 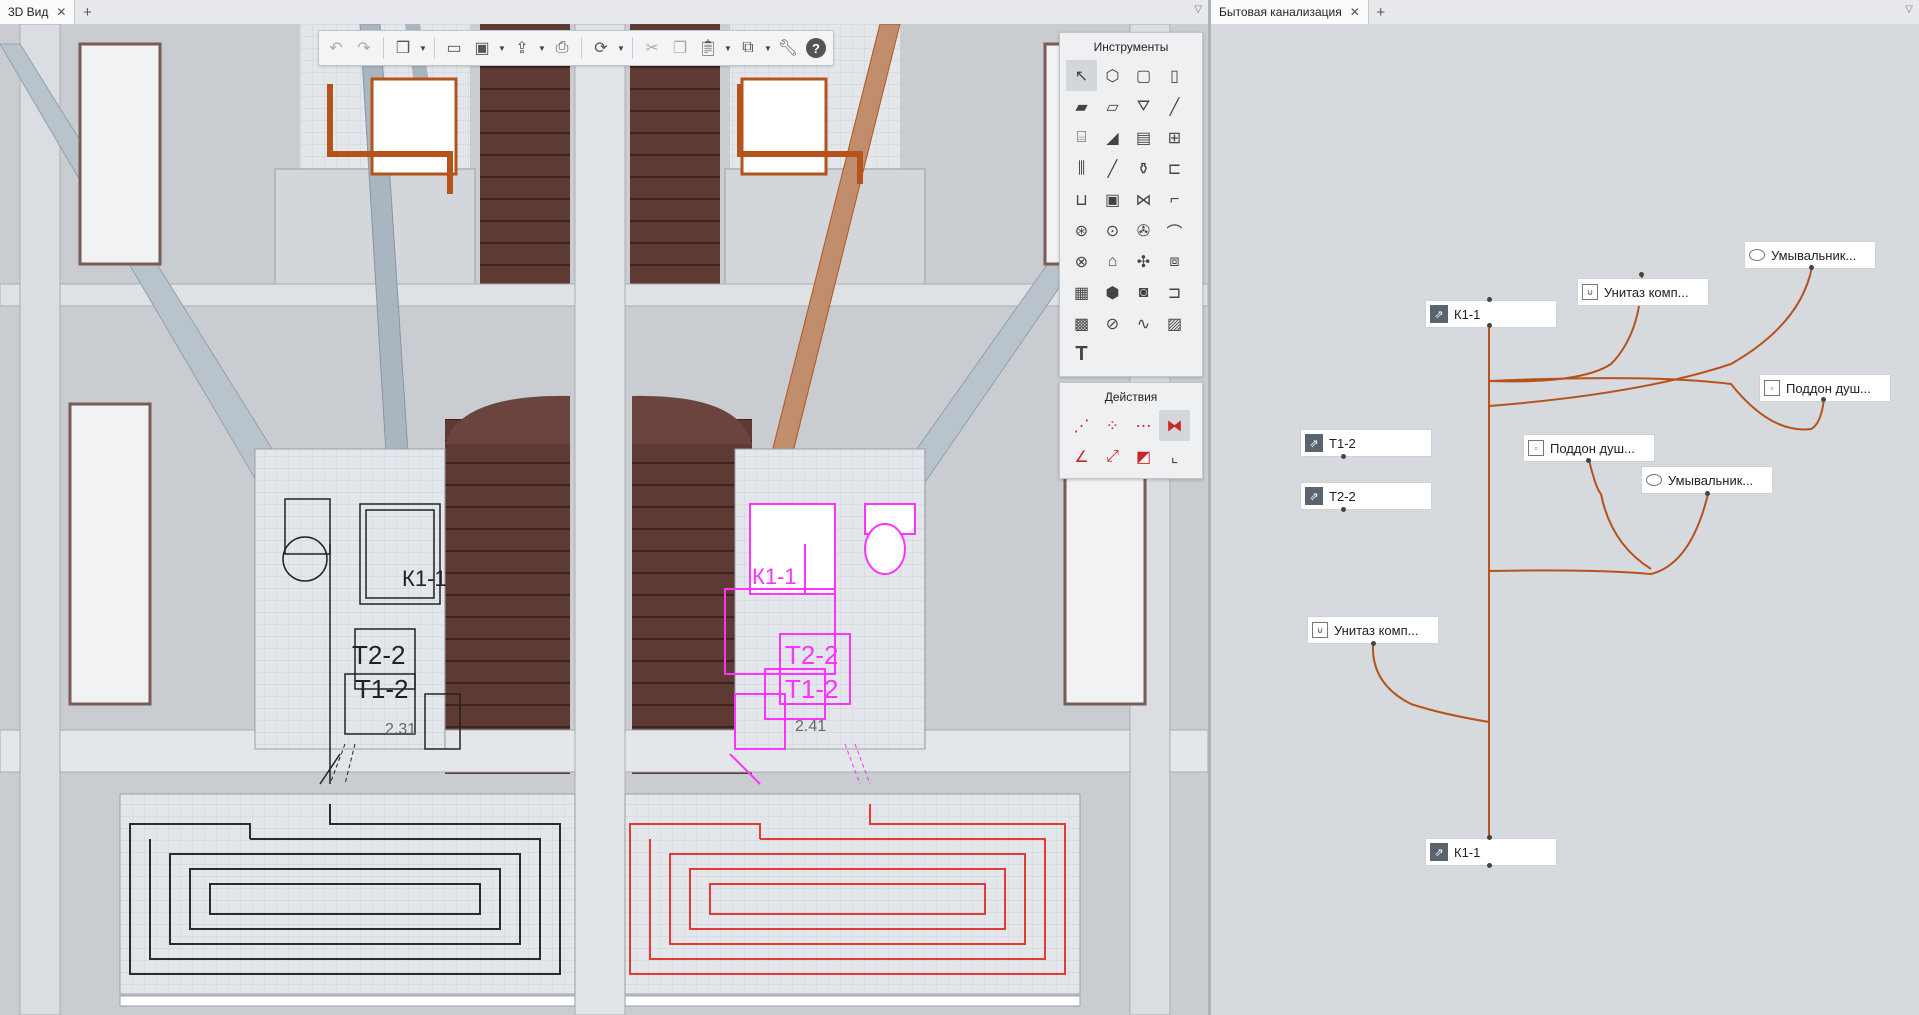 What do you see at coordinates (1143, 106) in the screenshot?
I see `roof-icon: ⛛` at bounding box center [1143, 106].